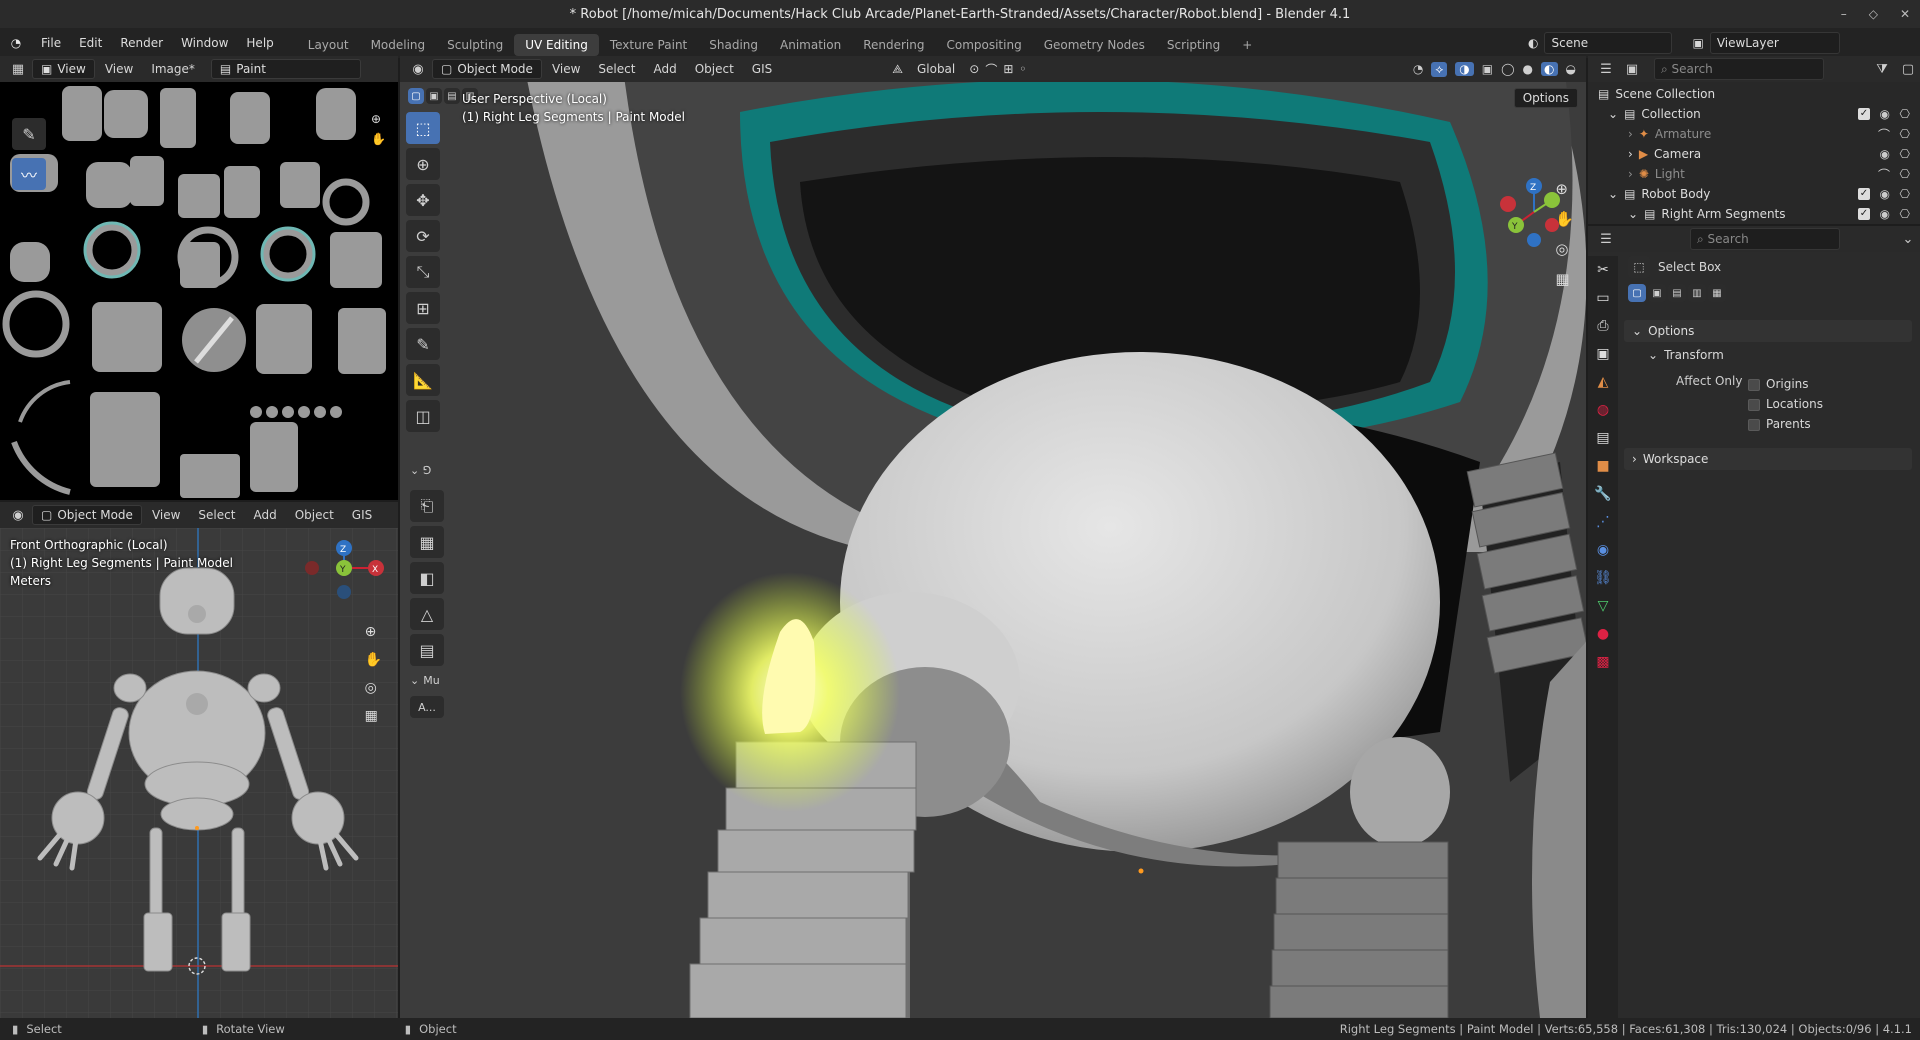 Image resolution: width=1920 pixels, height=1040 pixels. I want to click on uv-texture-canvas: ✎ 〰 ⊕ ✋, so click(199, 291).